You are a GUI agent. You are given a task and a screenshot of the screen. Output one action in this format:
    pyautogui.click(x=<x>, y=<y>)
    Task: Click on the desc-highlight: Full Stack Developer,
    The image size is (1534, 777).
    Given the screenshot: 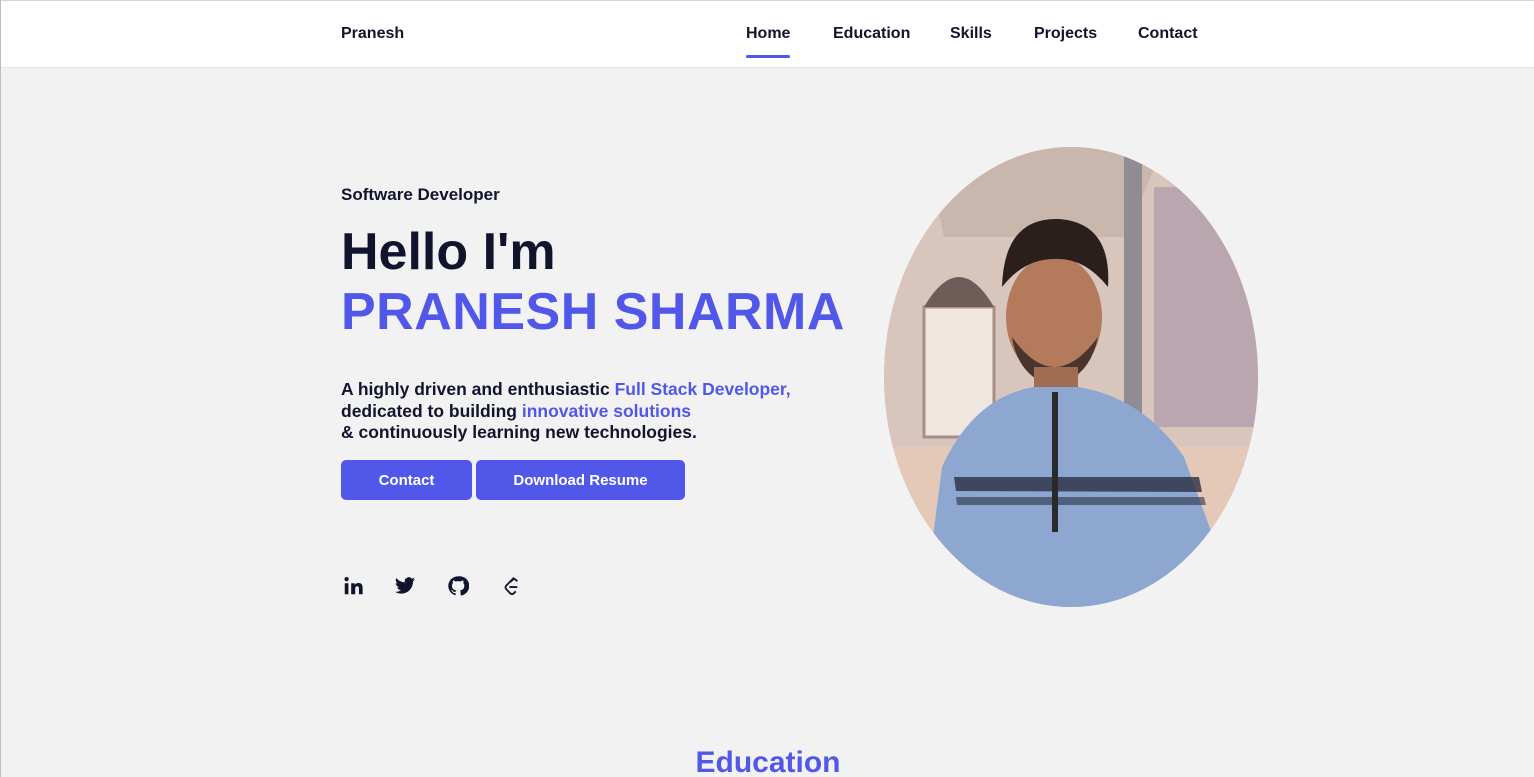 What is the action you would take?
    pyautogui.click(x=702, y=389)
    